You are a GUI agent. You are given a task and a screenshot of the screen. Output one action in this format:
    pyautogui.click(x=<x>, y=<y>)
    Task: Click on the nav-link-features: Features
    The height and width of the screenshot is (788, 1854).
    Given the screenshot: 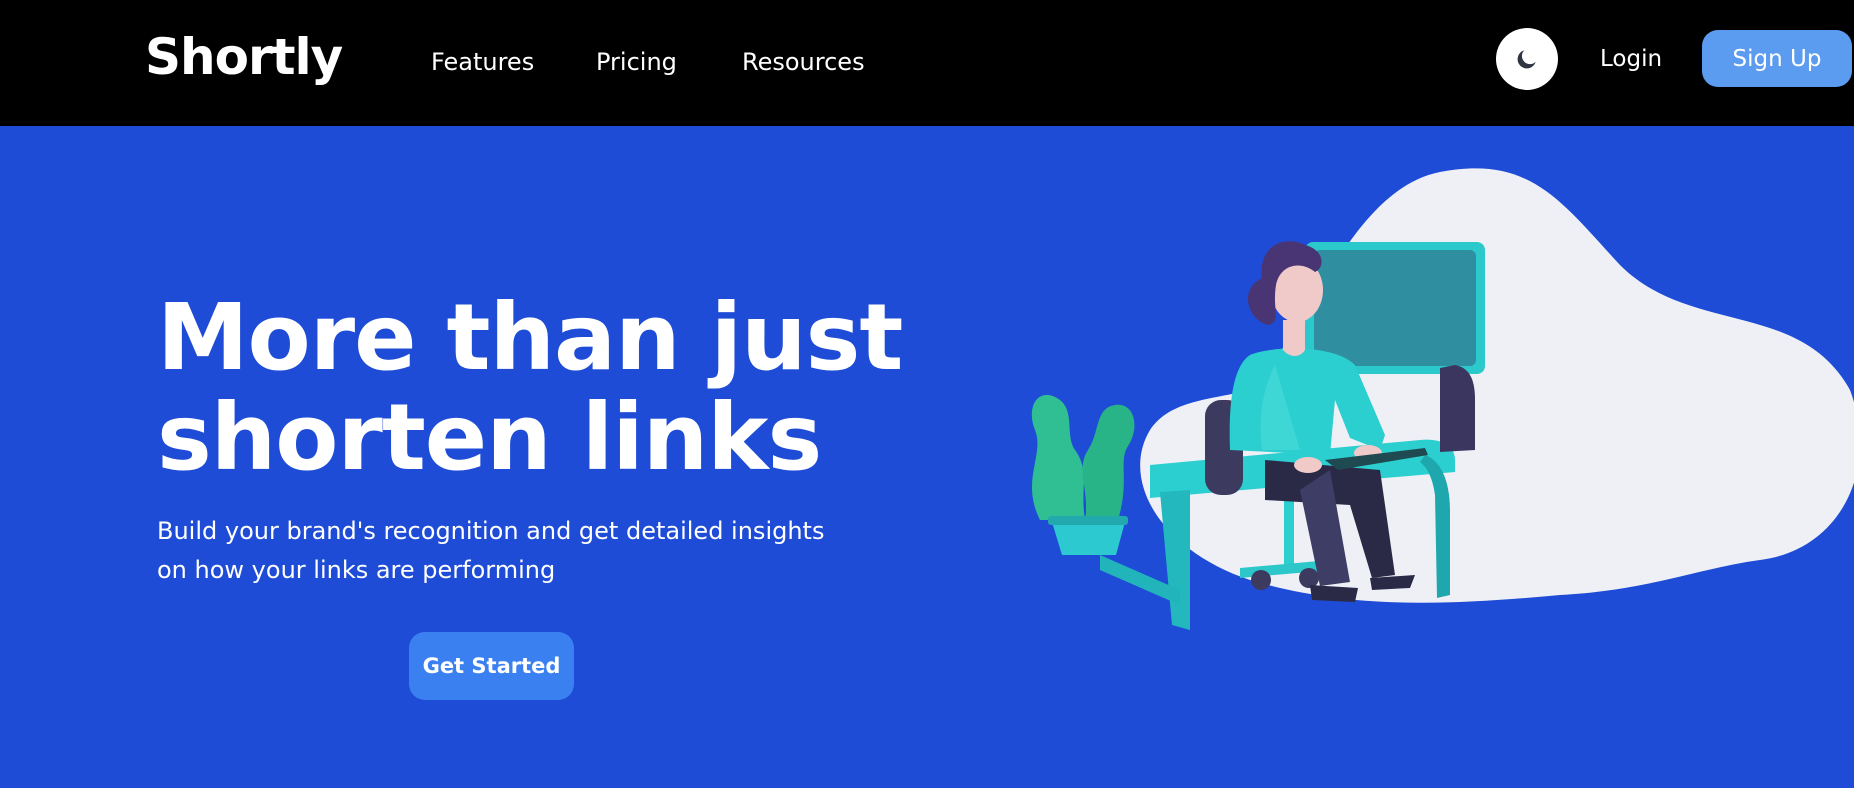 What is the action you would take?
    pyautogui.click(x=482, y=62)
    